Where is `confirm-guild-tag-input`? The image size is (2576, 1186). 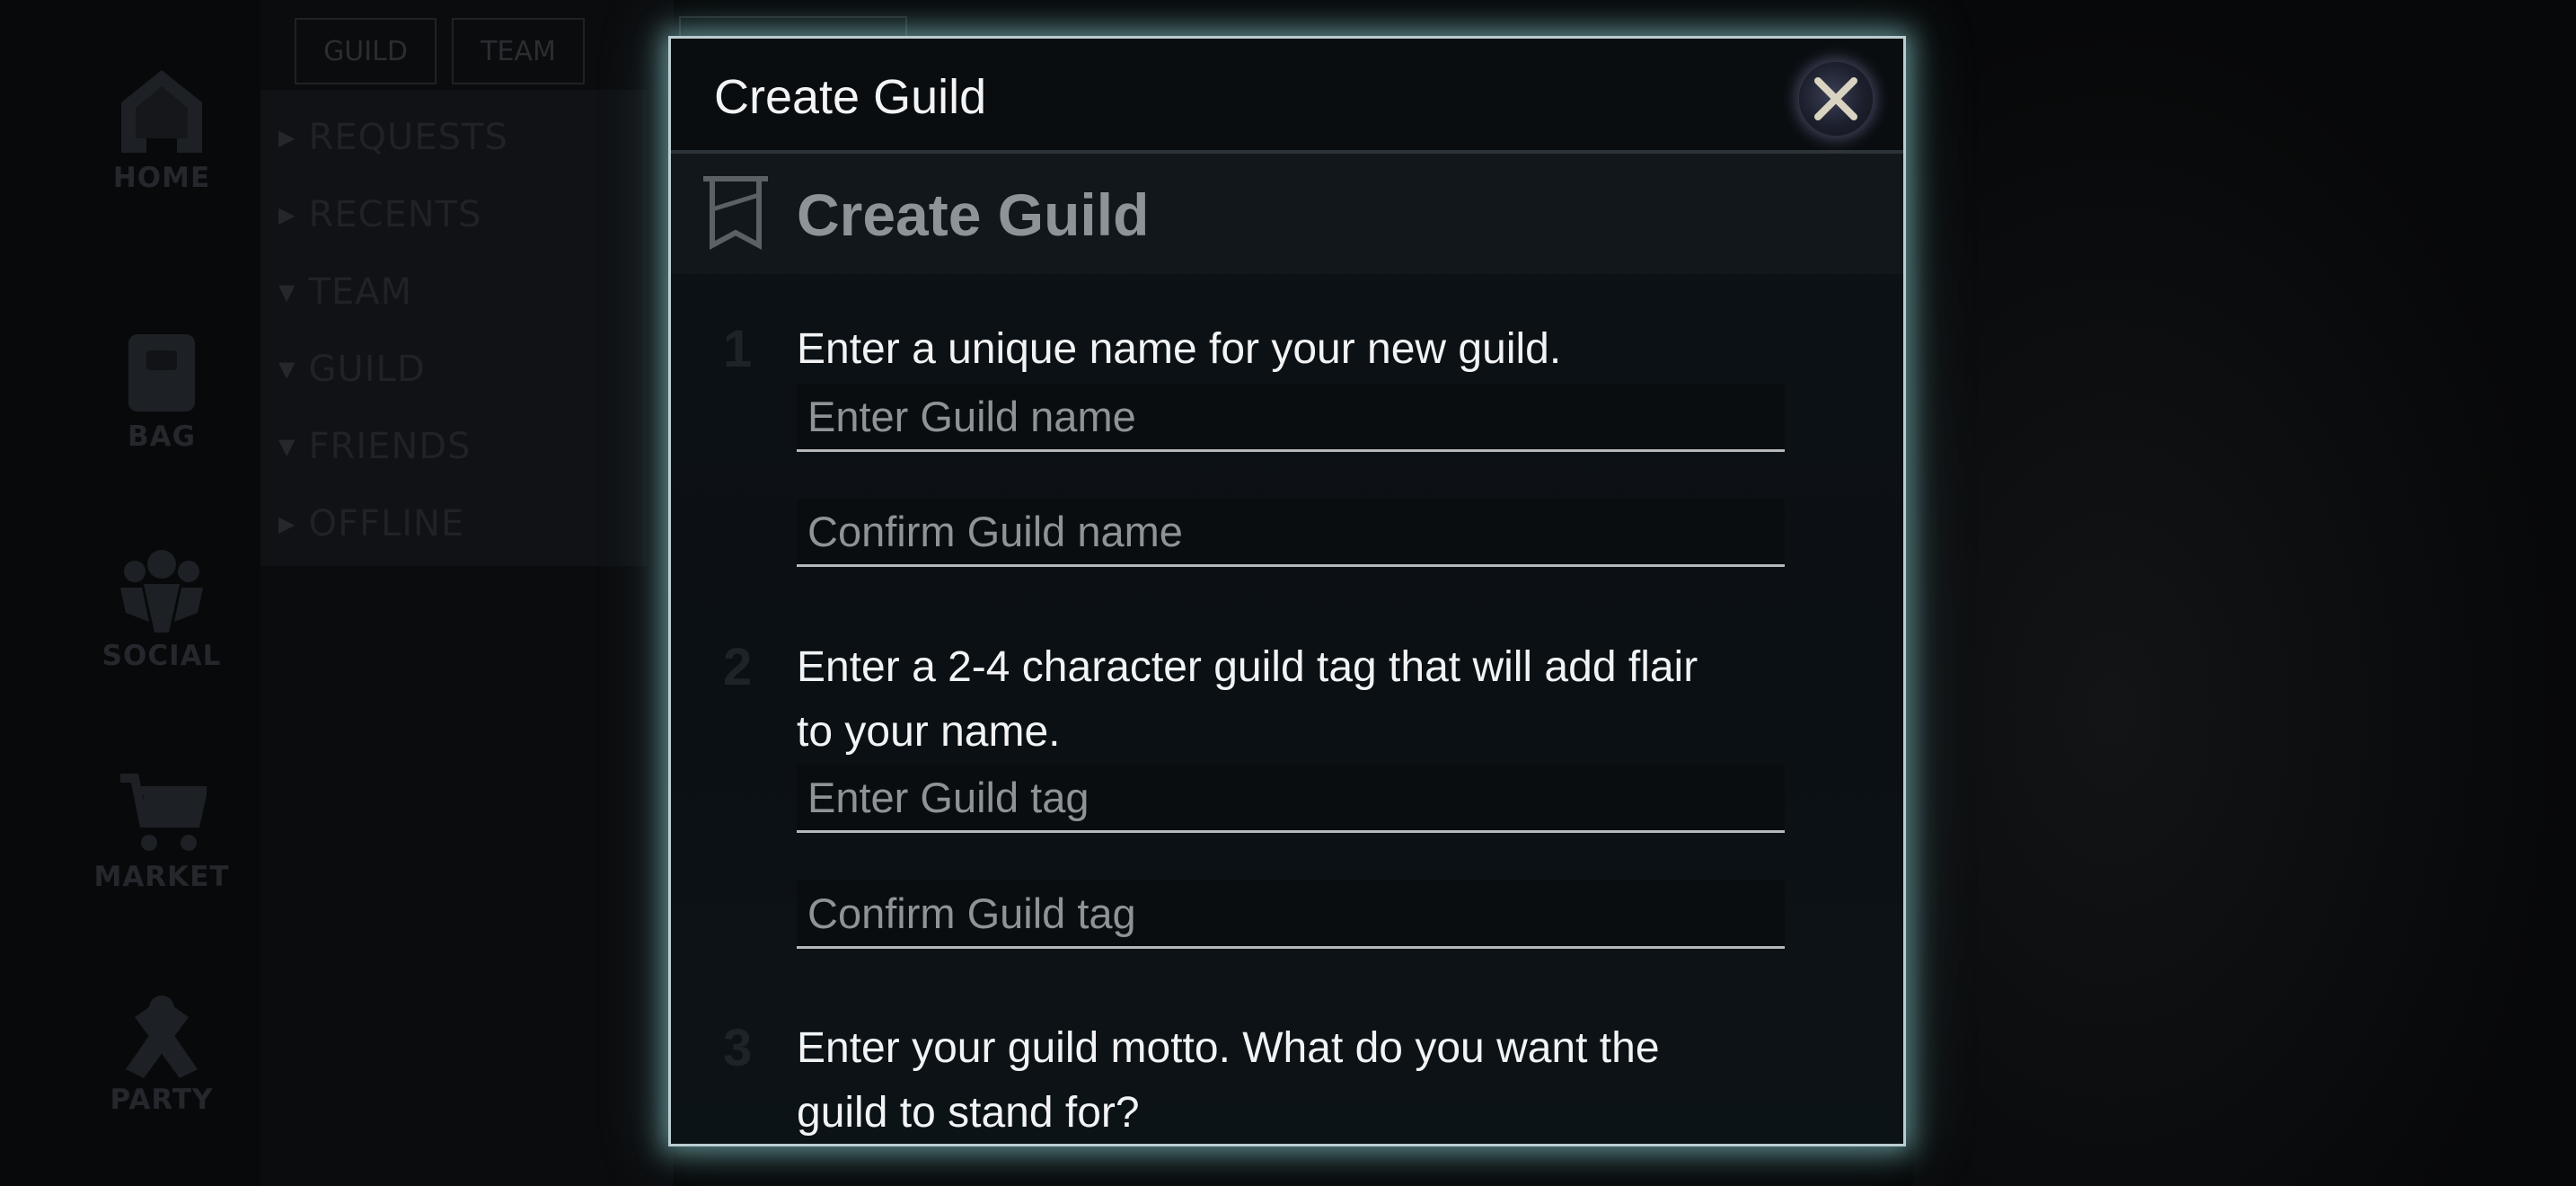
confirm-guild-tag-input is located at coordinates (1291, 913).